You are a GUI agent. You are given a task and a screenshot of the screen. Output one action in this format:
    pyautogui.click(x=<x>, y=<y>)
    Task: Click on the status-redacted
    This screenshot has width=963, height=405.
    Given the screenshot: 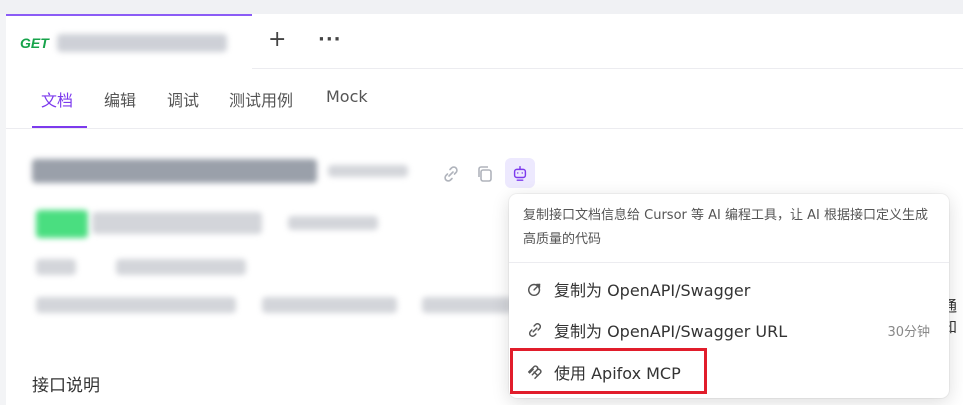 What is the action you would take?
    pyautogui.click(x=333, y=223)
    